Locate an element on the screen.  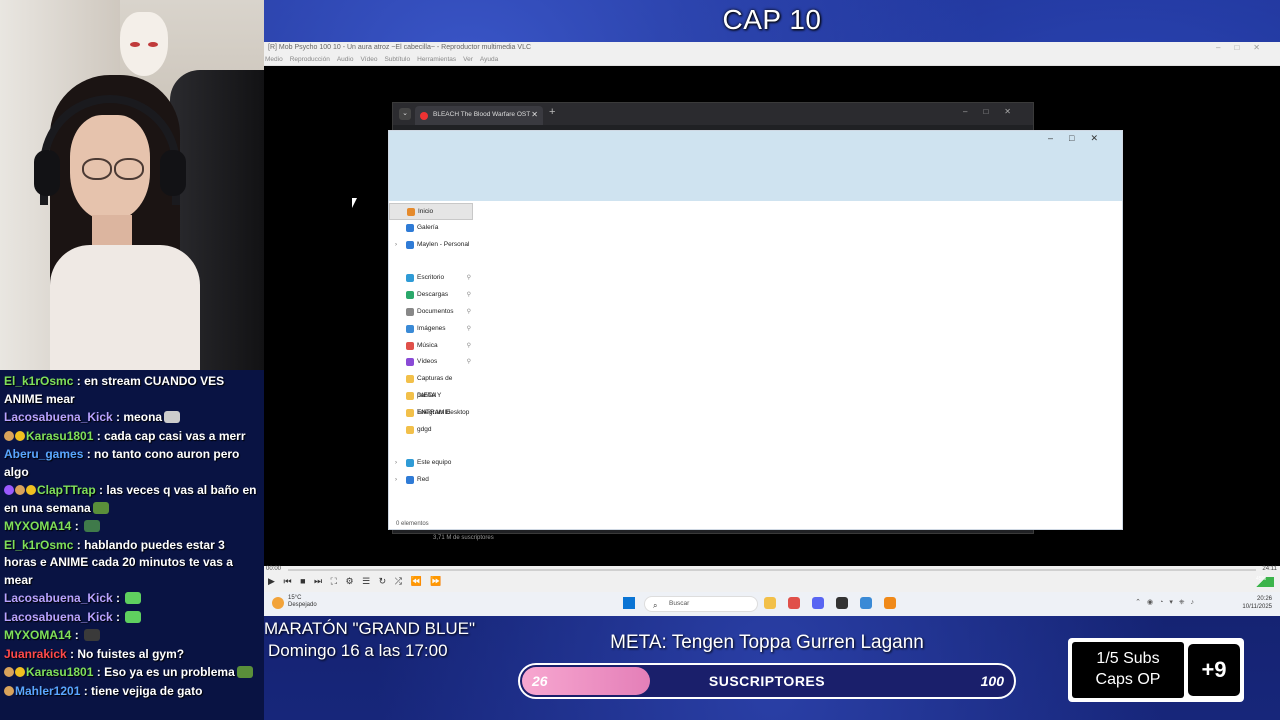
headset-ear-right is located at coordinates (173, 173).